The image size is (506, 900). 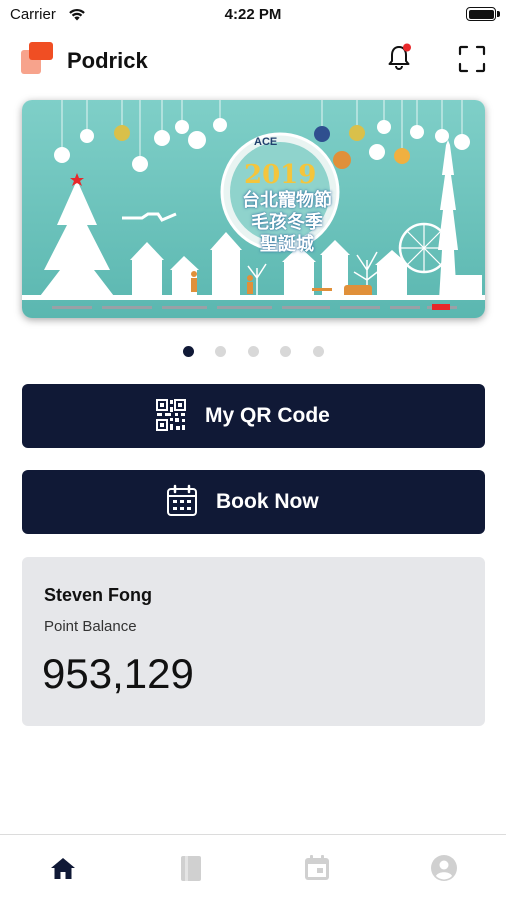 What do you see at coordinates (407, 47) in the screenshot?
I see `notification-dot` at bounding box center [407, 47].